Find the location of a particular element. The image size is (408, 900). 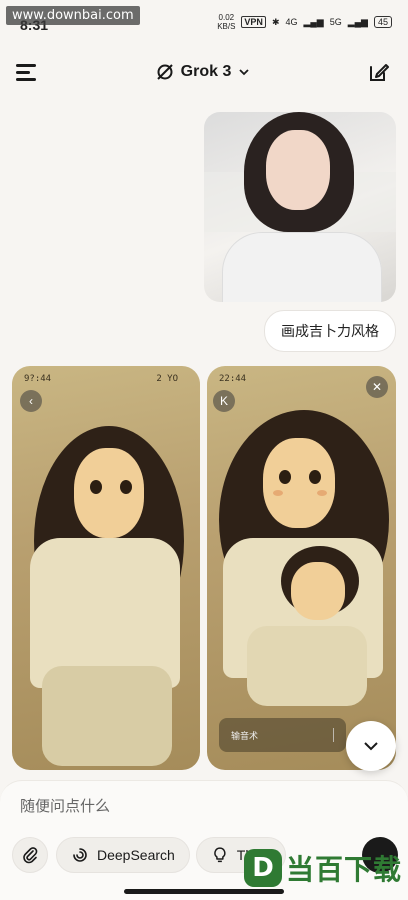

message-input is located at coordinates (200, 806).